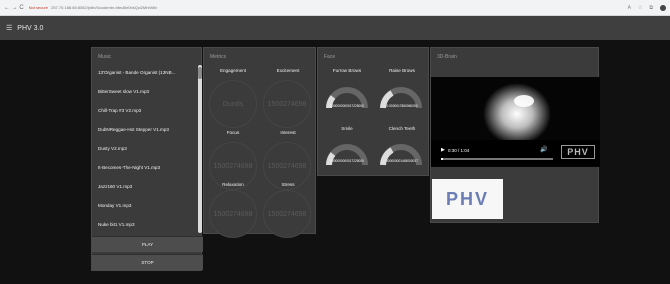 This screenshot has height=284, width=670. Describe the element at coordinates (200, 73) in the screenshot. I see `scrollbar-thumb` at that location.